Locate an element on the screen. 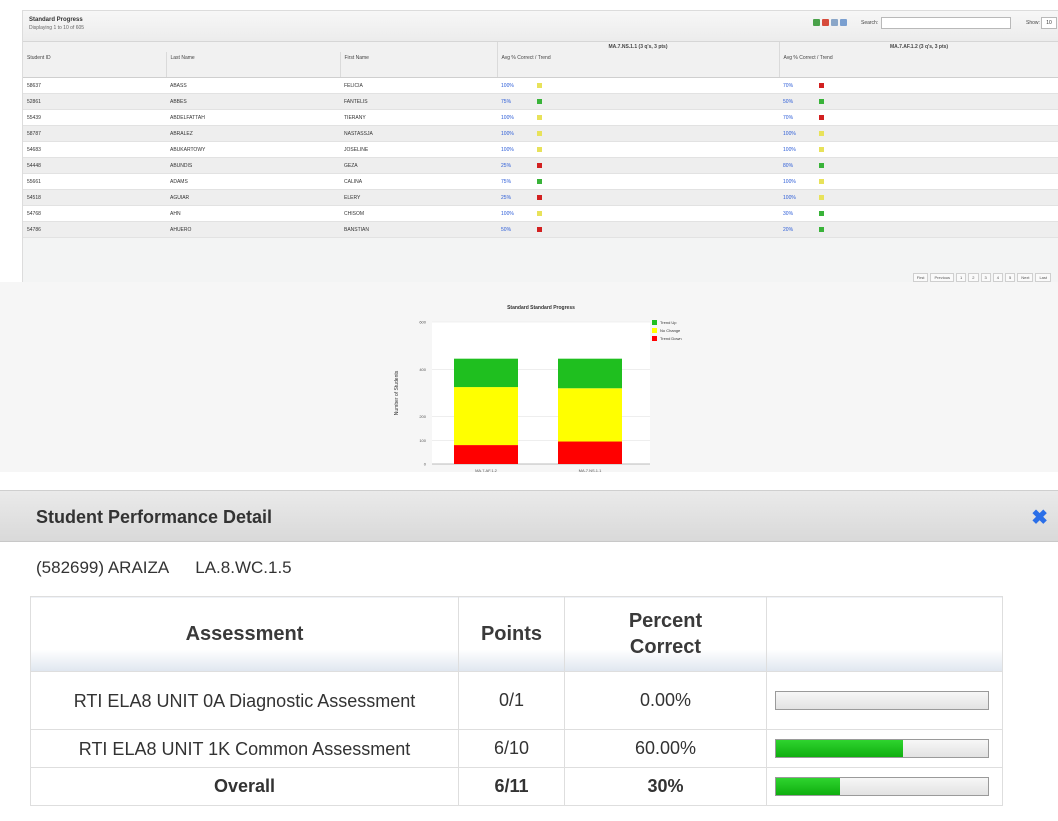 The height and width of the screenshot is (821, 1058). group-header-blank is located at coordinates (260, 47).